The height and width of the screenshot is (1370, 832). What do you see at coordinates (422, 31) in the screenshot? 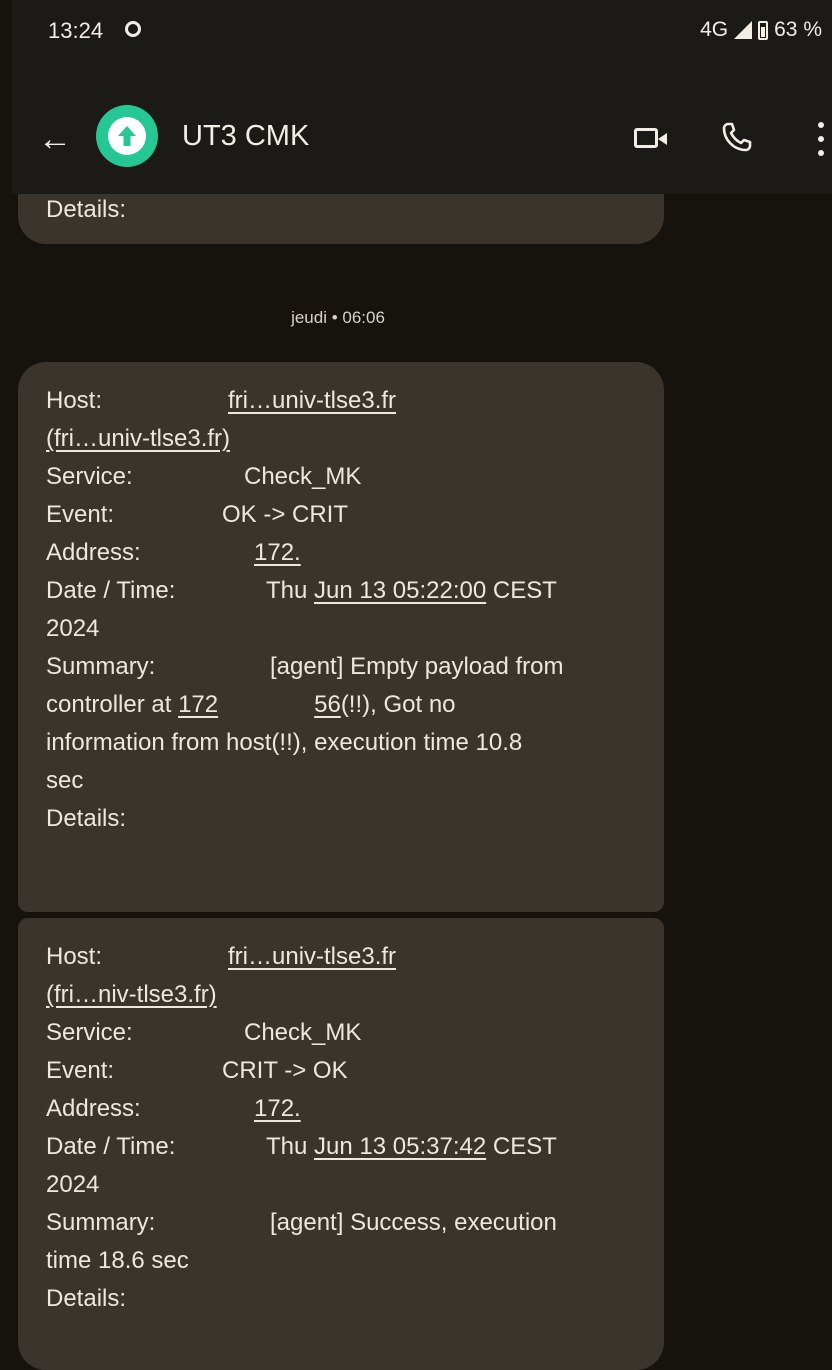
I see `status-bar: 13:24 4G 63 %` at bounding box center [422, 31].